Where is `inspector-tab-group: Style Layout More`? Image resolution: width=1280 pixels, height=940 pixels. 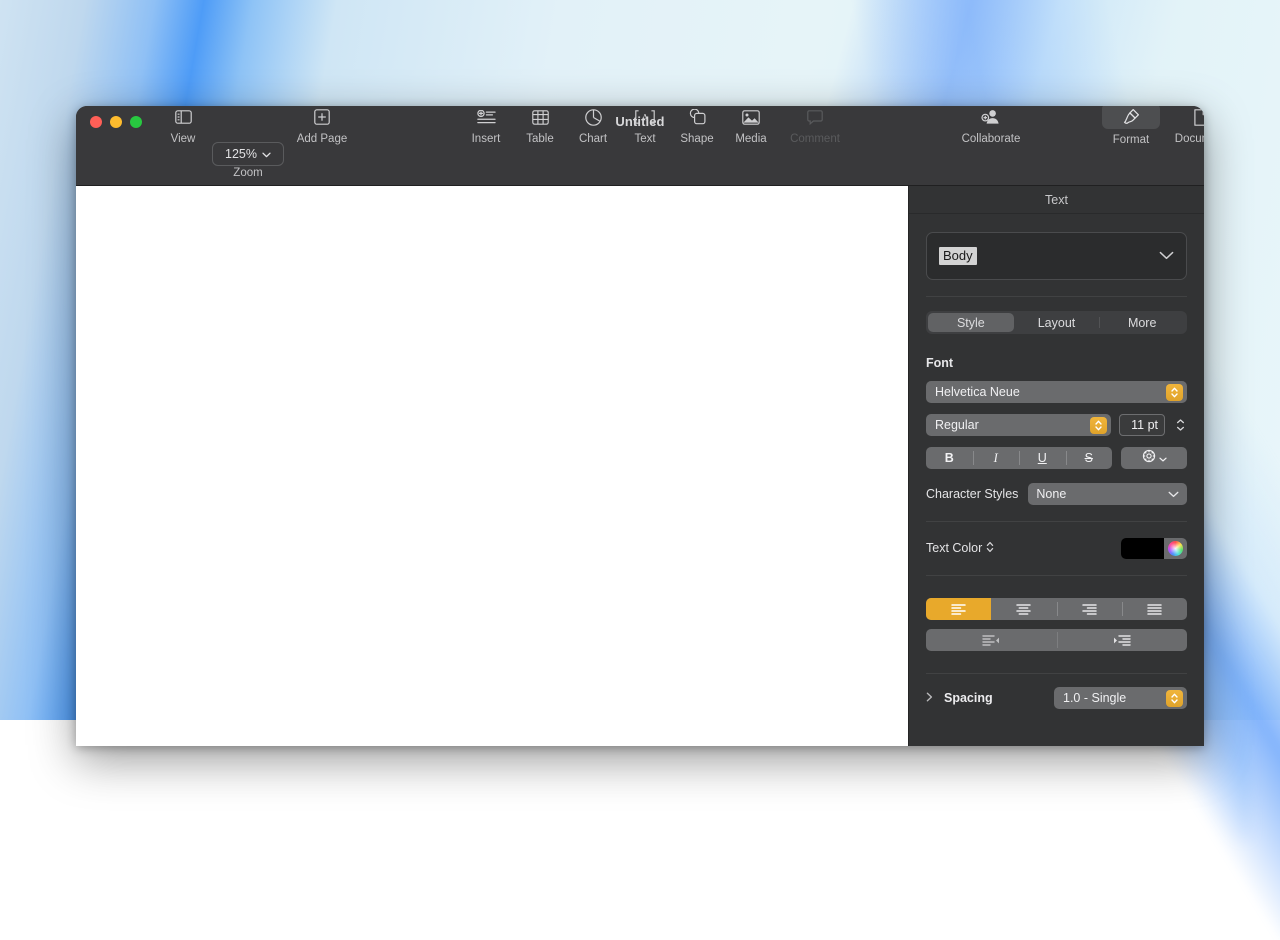 inspector-tab-group: Style Layout More is located at coordinates (1056, 322).